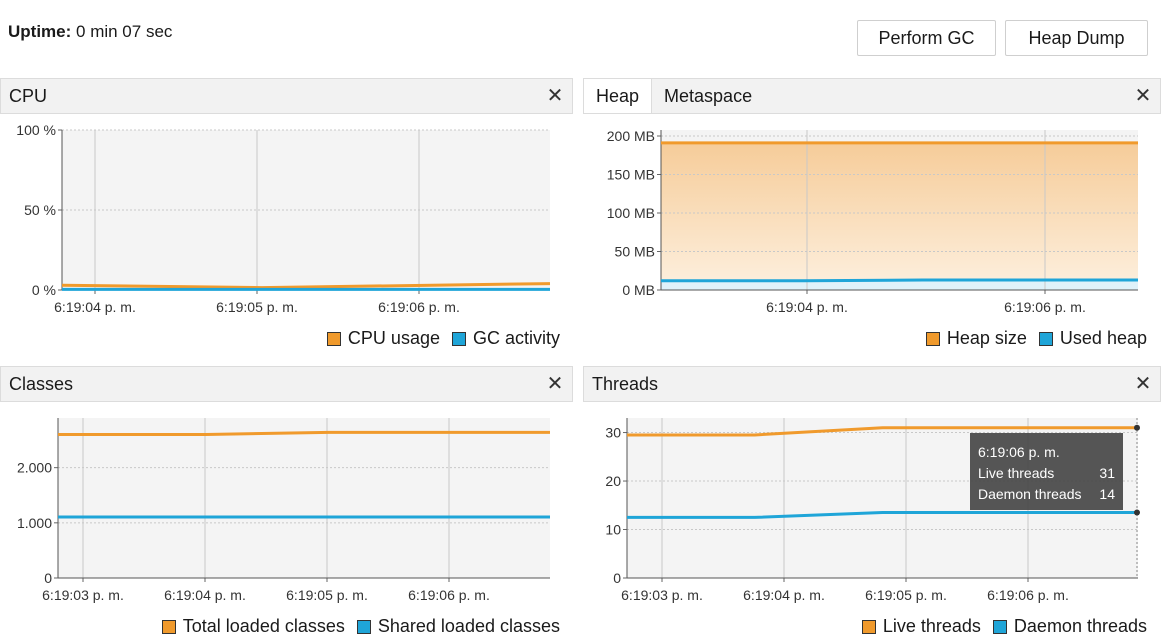 This screenshot has height=641, width=1161. I want to click on legend-label: CPU usage, so click(393, 338).